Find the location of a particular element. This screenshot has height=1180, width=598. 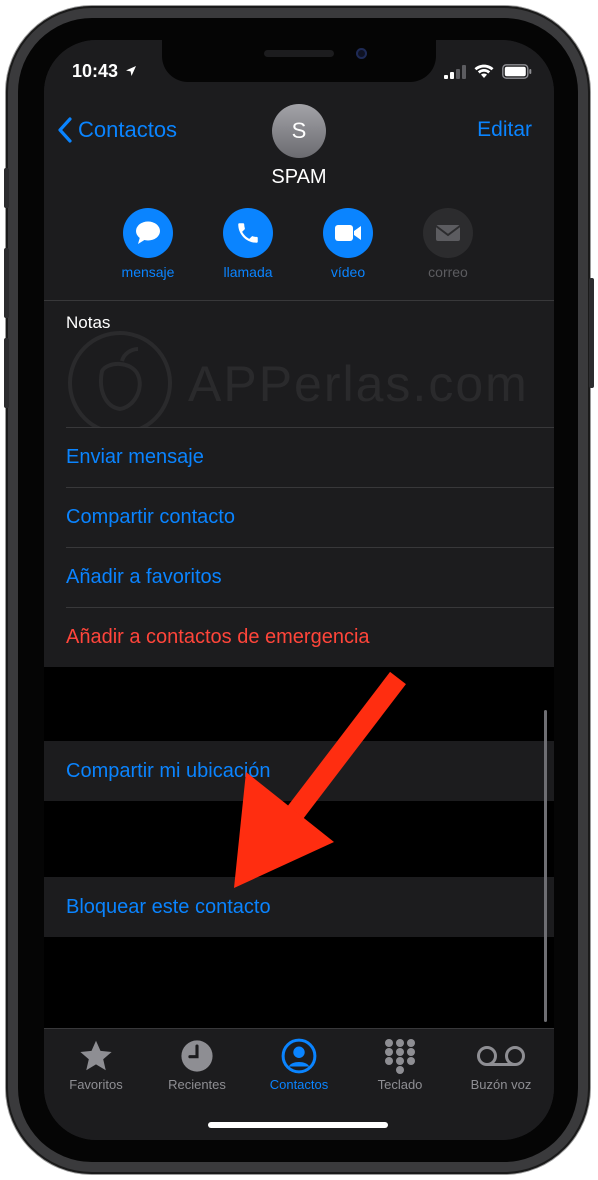

earpiece-speaker is located at coordinates (299, 53).